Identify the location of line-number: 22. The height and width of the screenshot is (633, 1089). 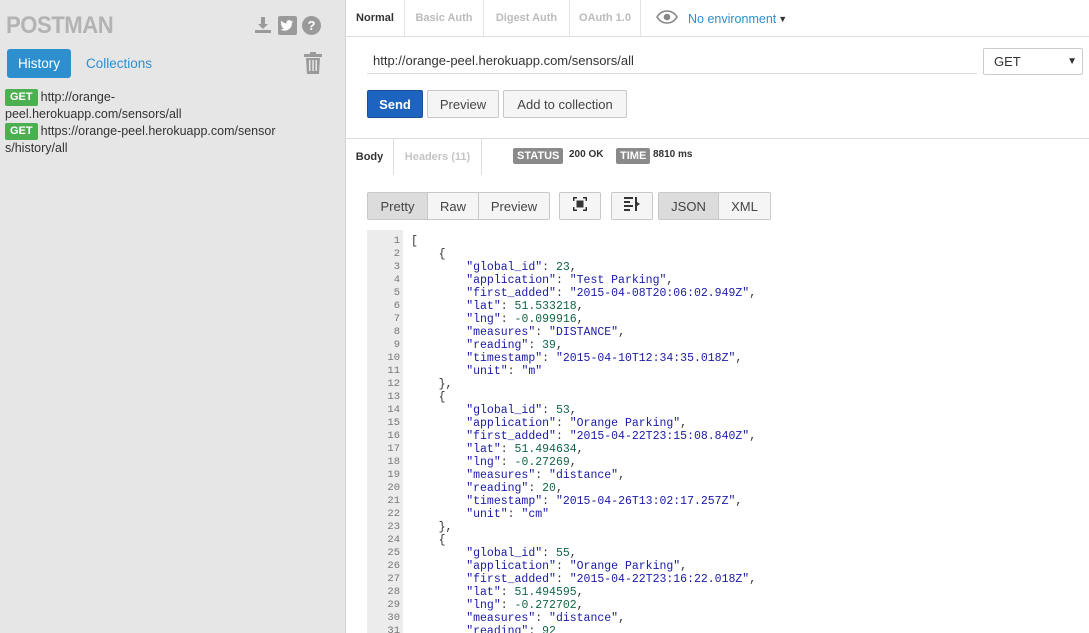
(393, 514).